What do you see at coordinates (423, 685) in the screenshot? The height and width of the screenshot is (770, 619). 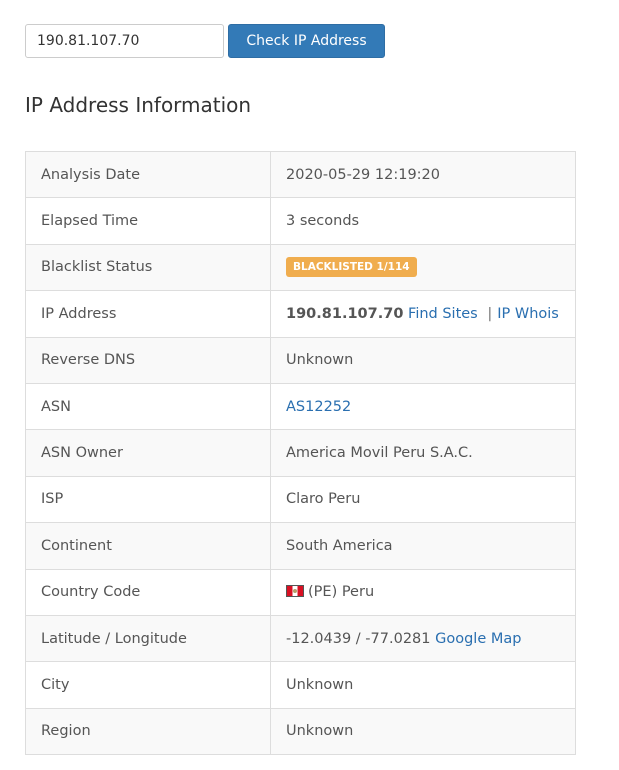 I see `city-value: Unknown` at bounding box center [423, 685].